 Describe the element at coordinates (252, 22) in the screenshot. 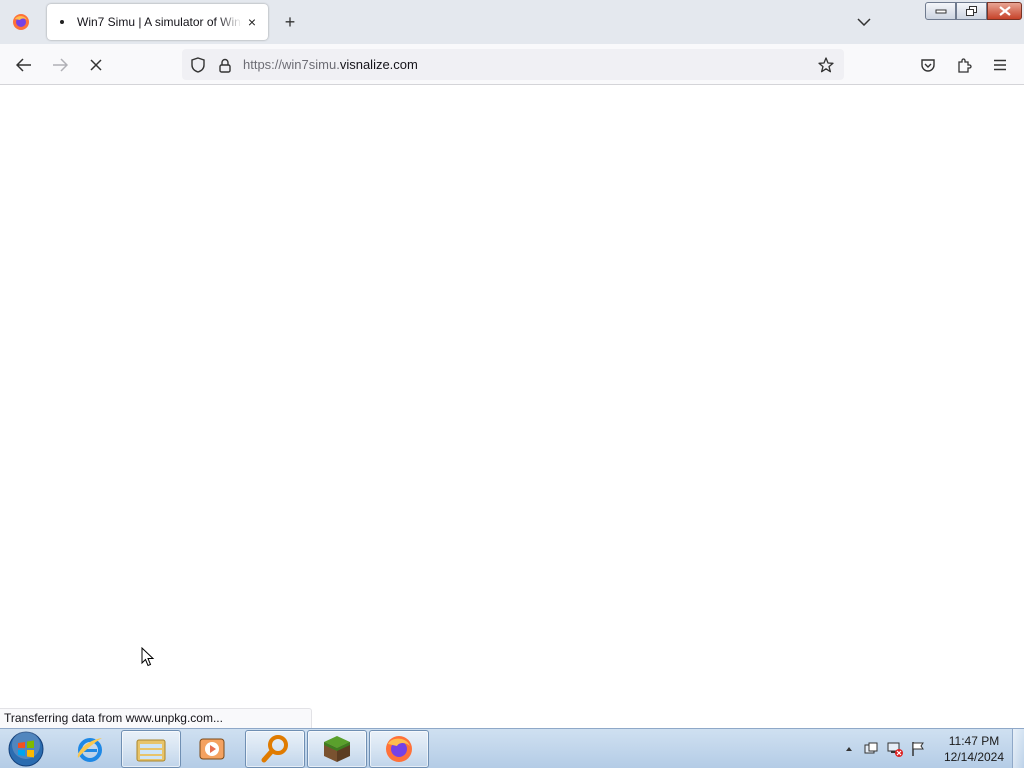

I see `tab-close-icon: ×` at that location.